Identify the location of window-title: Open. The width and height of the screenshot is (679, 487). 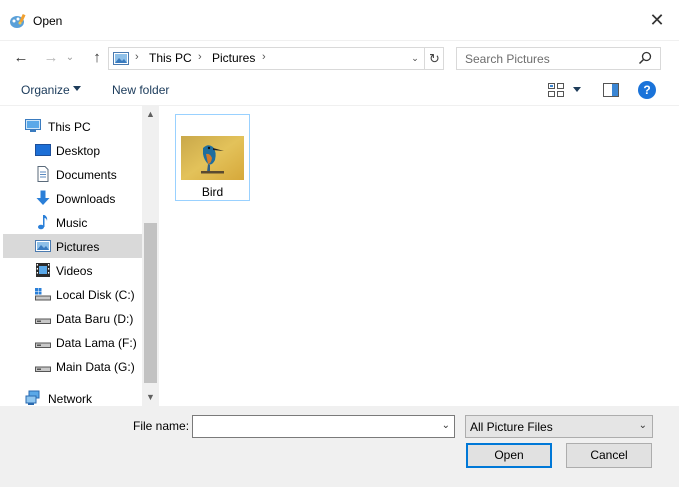
(48, 21).